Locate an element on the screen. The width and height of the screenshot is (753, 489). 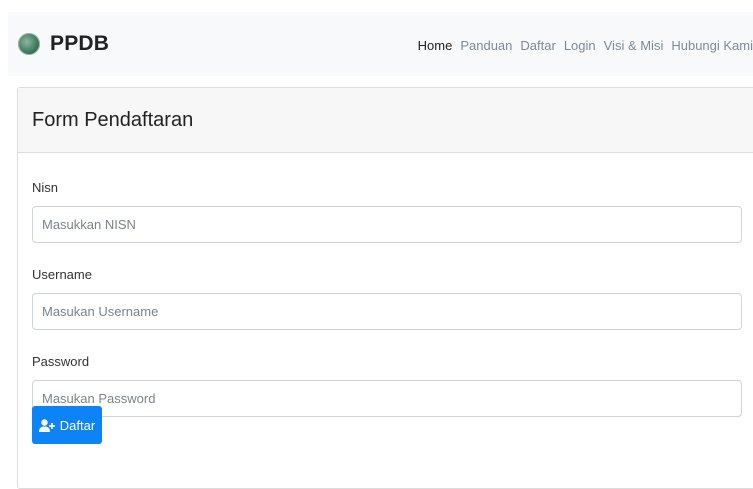
nav-link-login: Login is located at coordinates (580, 45).